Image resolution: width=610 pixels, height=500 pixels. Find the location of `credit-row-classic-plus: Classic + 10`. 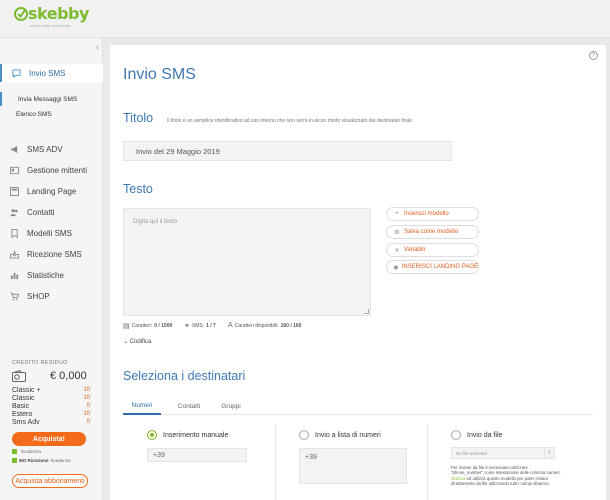

credit-row-classic-plus: Classic + 10 is located at coordinates (51, 391).